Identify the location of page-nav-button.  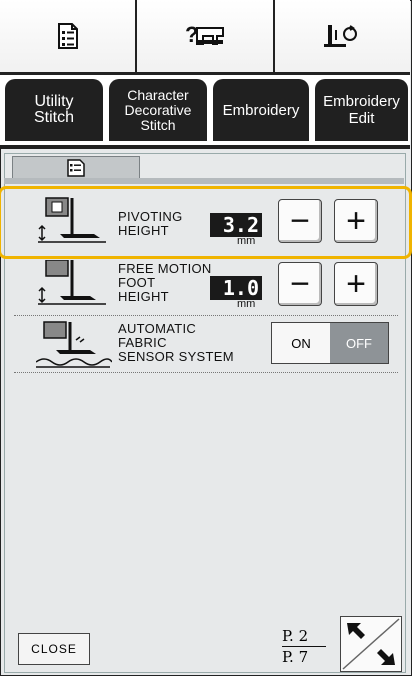
(371, 644).